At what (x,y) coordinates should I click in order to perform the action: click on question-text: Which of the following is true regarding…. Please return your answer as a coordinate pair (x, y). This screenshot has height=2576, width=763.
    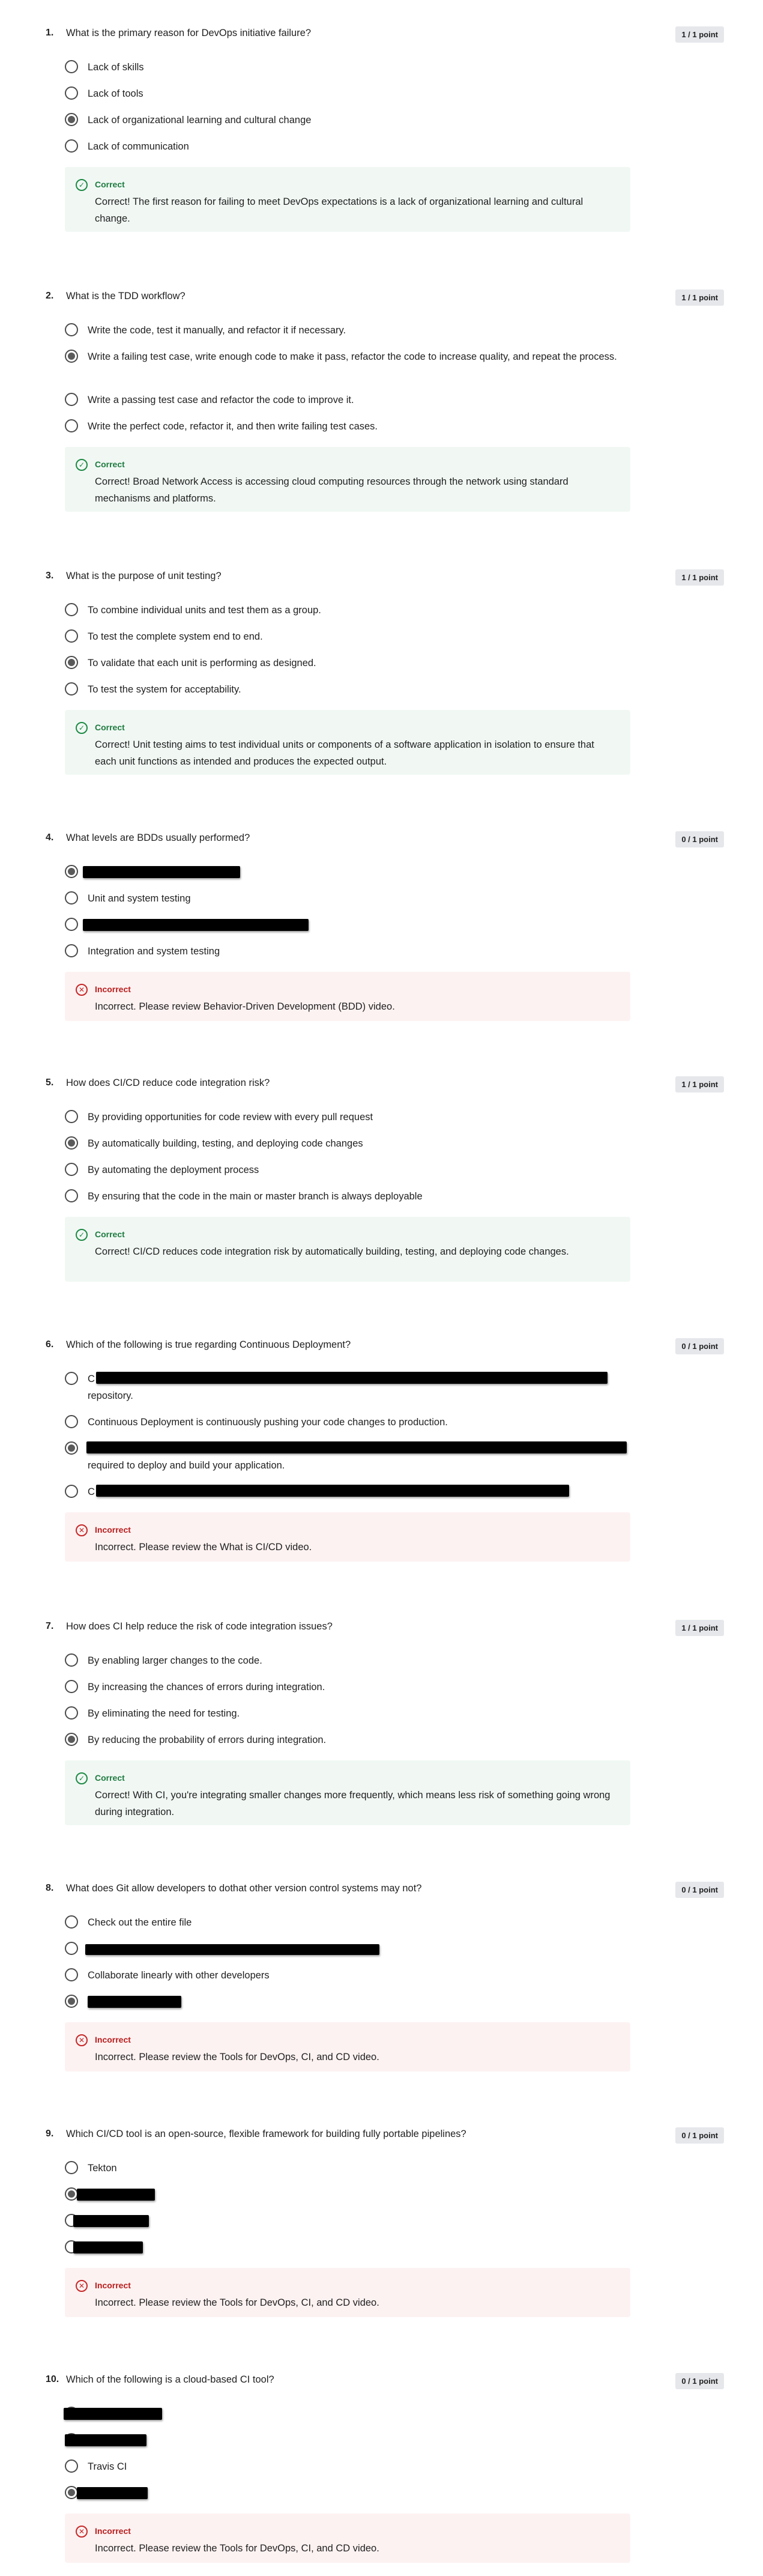
    Looking at the image, I should click on (208, 1344).